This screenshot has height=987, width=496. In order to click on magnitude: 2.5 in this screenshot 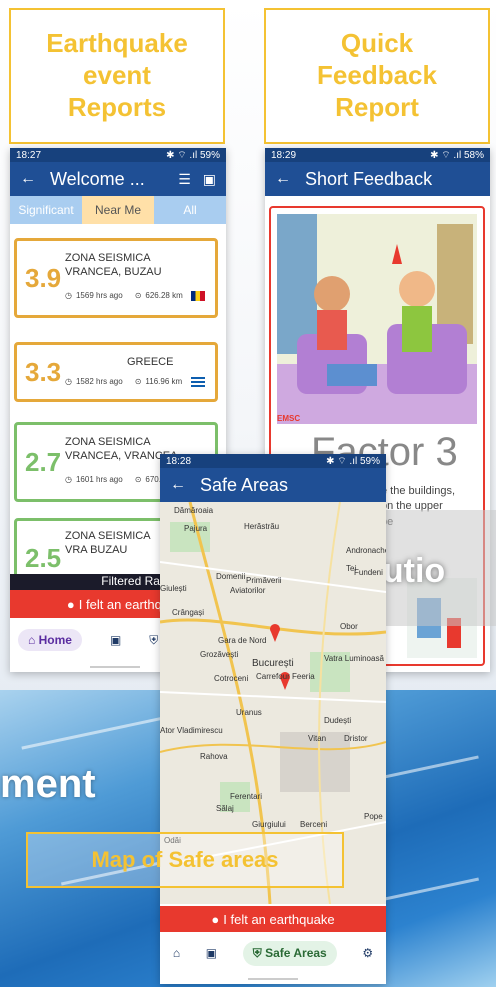, I will do `click(43, 558)`.